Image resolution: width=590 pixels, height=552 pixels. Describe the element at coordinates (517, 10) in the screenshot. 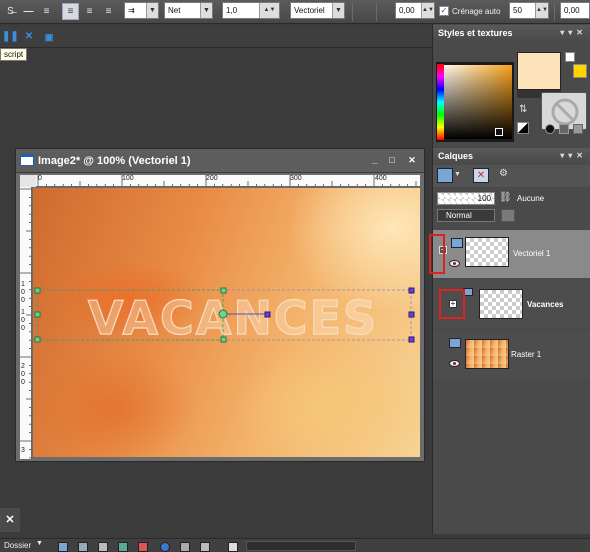

I see `opacity-value: 50` at that location.